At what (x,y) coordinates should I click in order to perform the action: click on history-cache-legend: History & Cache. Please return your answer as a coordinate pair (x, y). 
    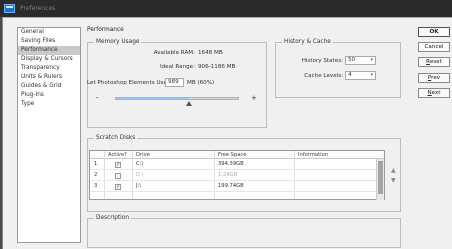
    Looking at the image, I should click on (307, 42).